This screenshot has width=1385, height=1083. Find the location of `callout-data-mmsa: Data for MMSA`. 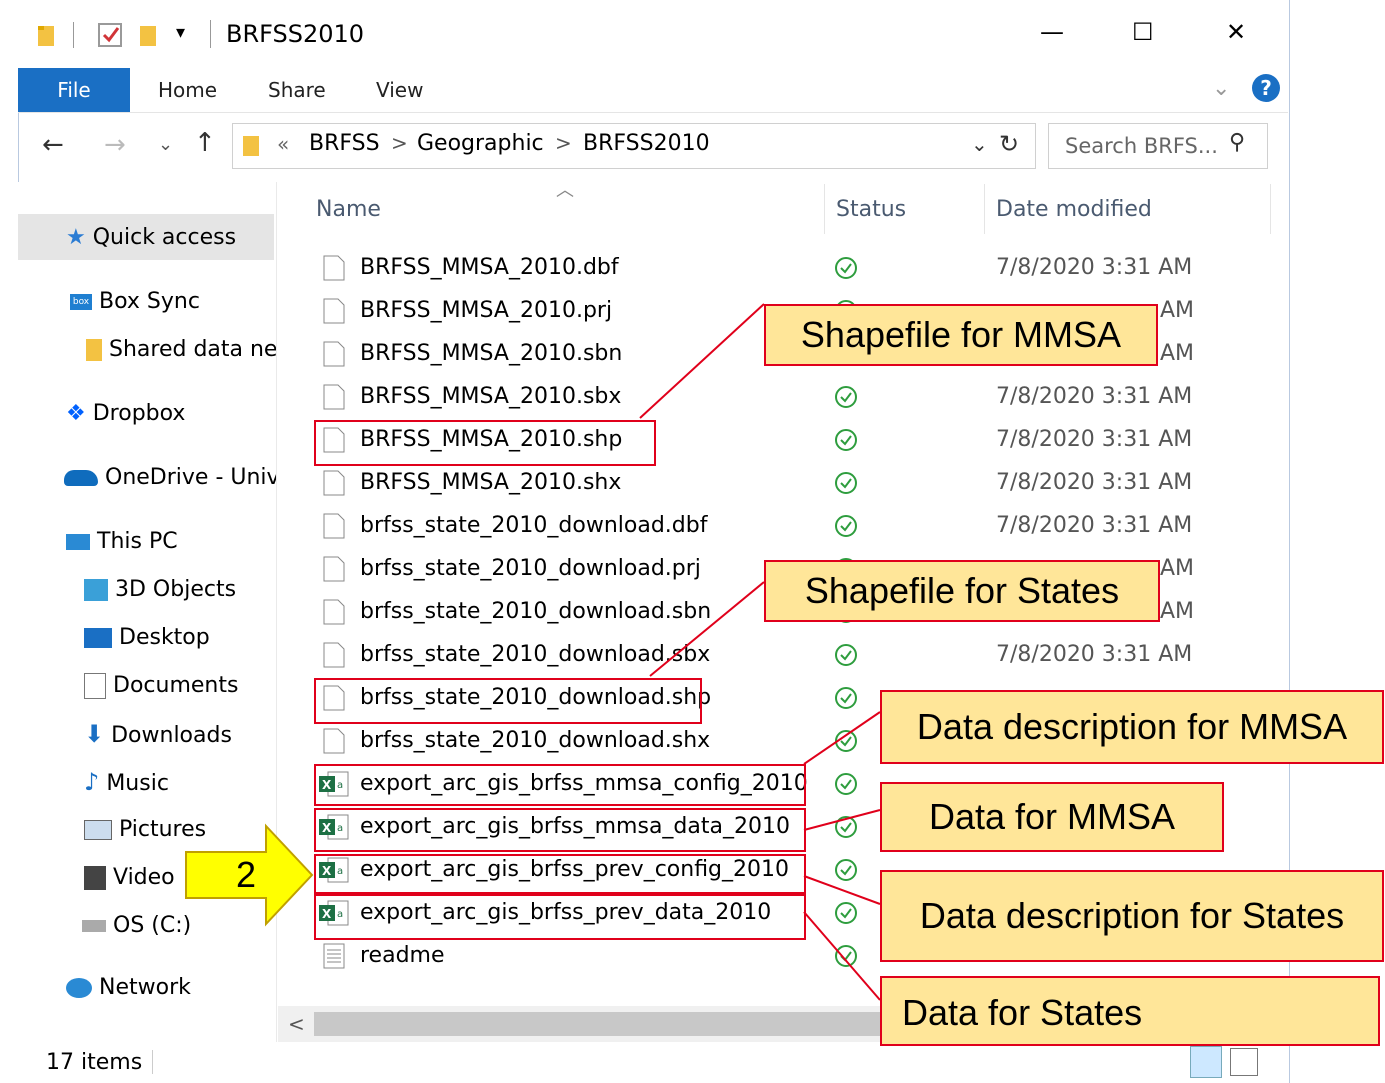

callout-data-mmsa: Data for MMSA is located at coordinates (1052, 817).